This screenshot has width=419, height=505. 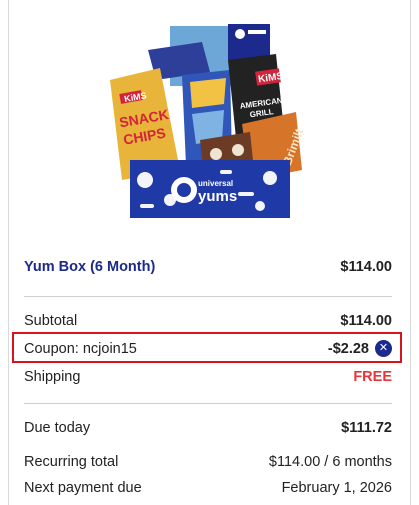 I want to click on coupon-discount-value: -$2.28, so click(x=348, y=348).